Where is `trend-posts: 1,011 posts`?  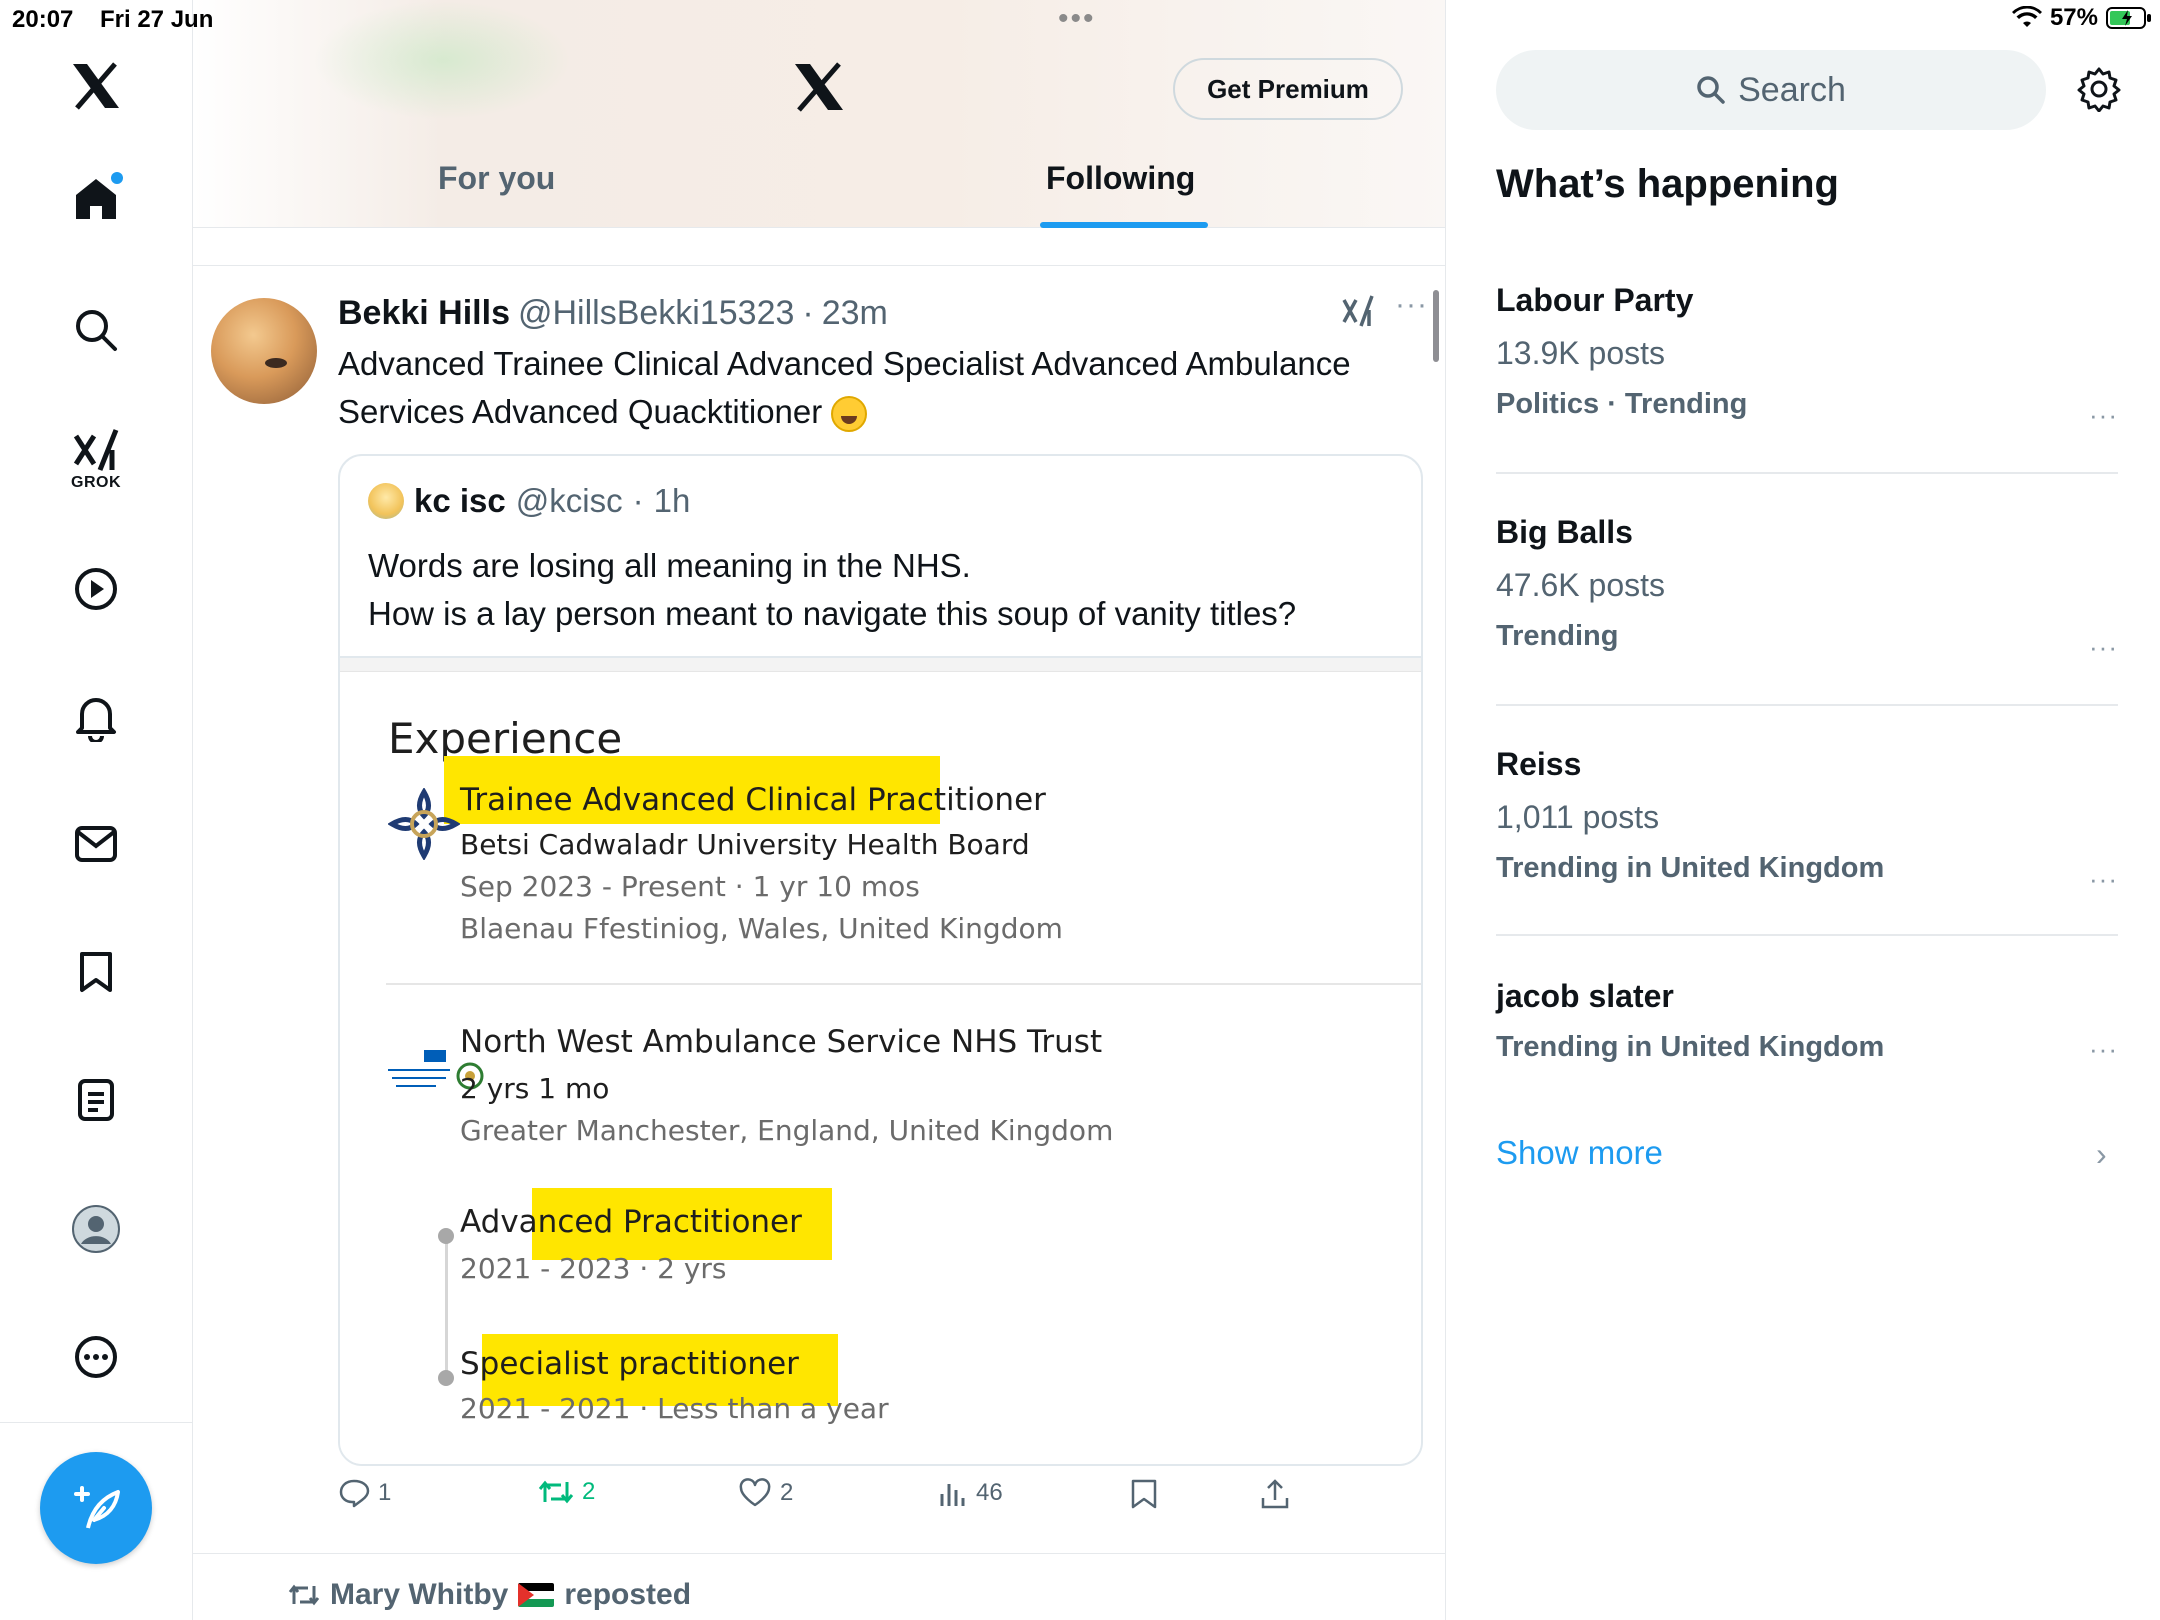 trend-posts: 1,011 posts is located at coordinates (1578, 817).